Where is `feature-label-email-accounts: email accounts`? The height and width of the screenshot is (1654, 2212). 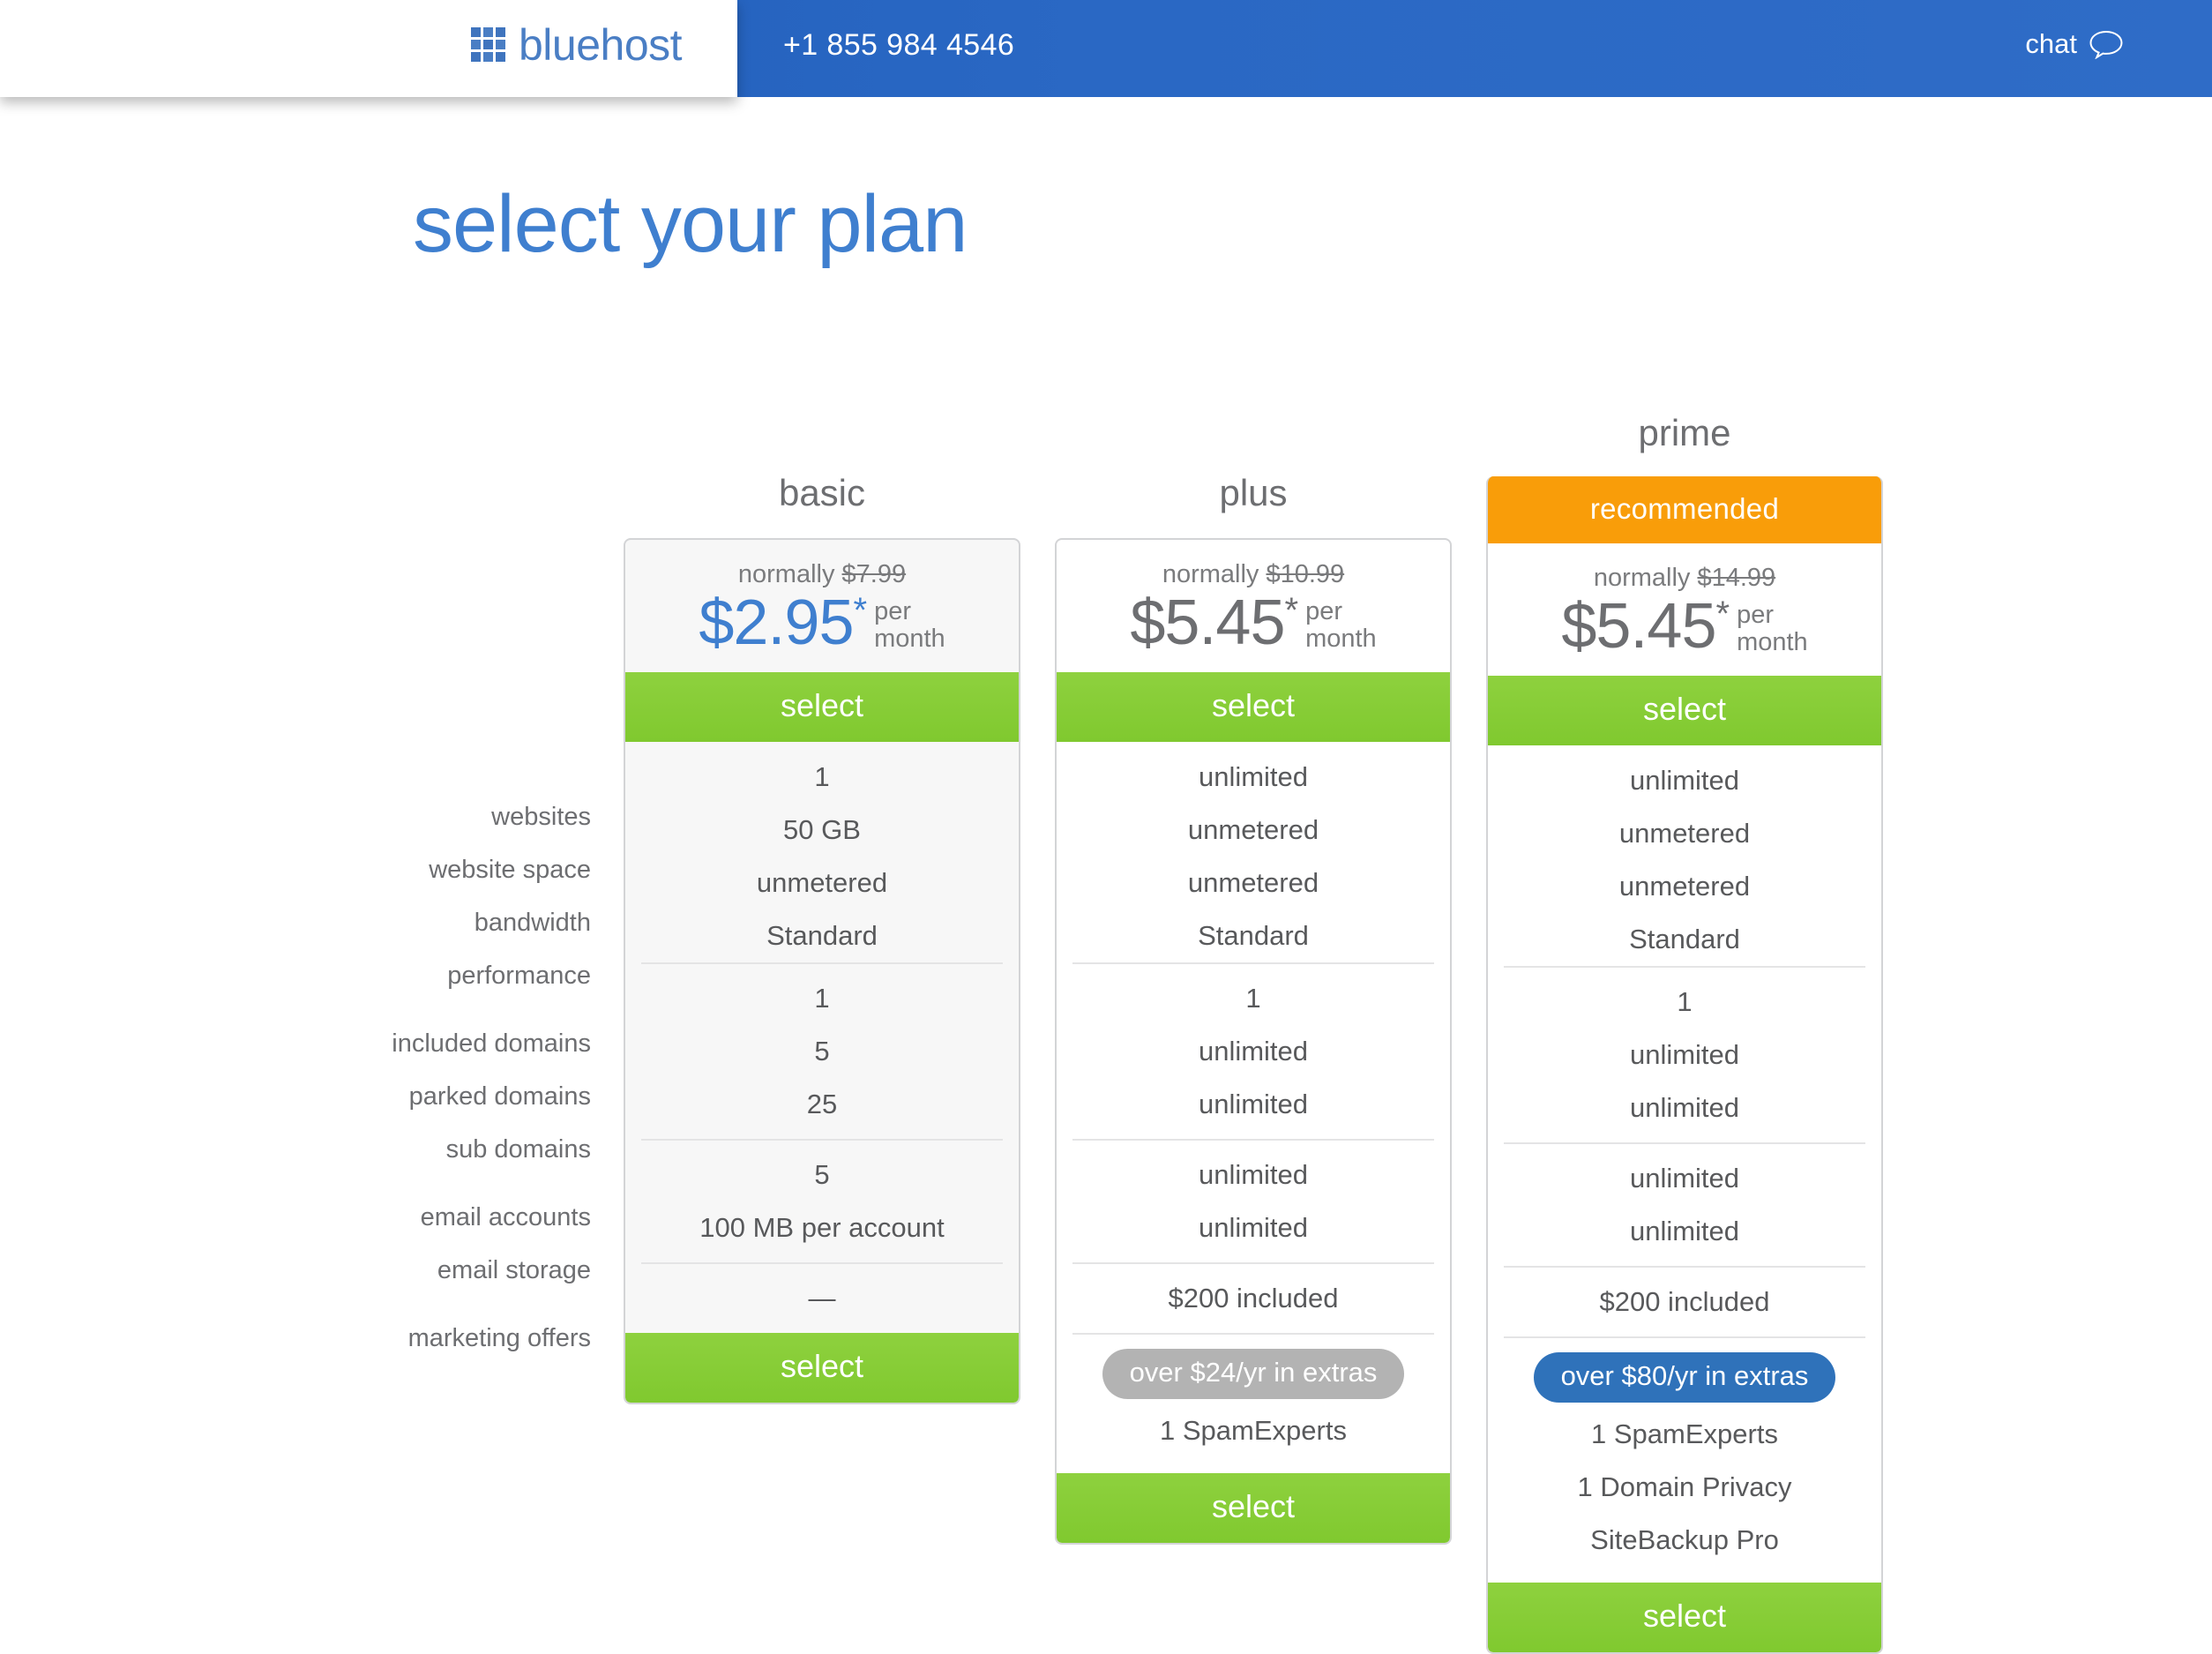 feature-label-email-accounts: email accounts is located at coordinates (505, 1217).